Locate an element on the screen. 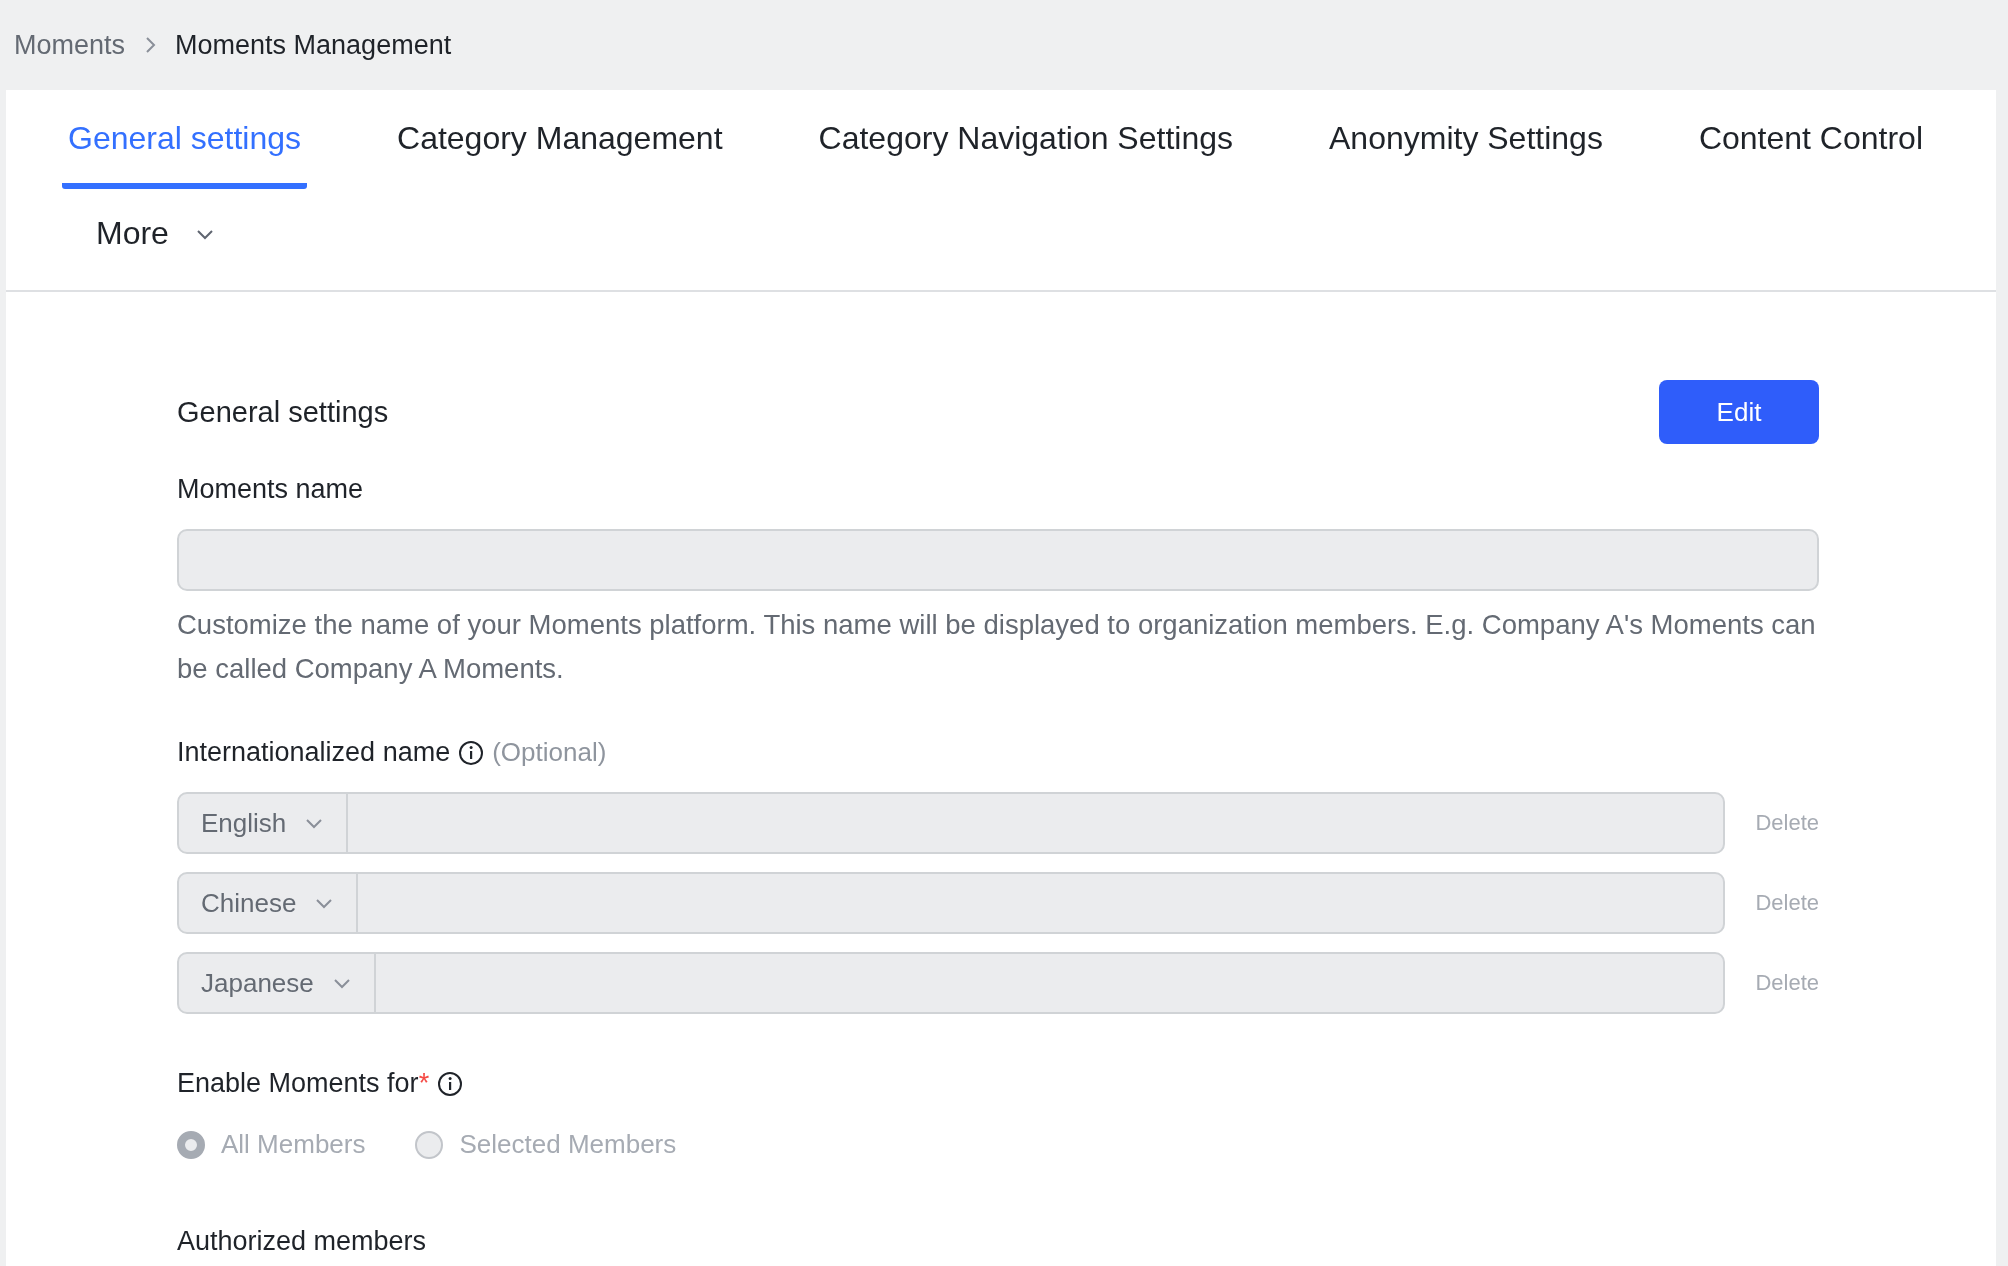  breadcrumb-link: Moments is located at coordinates (70, 45).